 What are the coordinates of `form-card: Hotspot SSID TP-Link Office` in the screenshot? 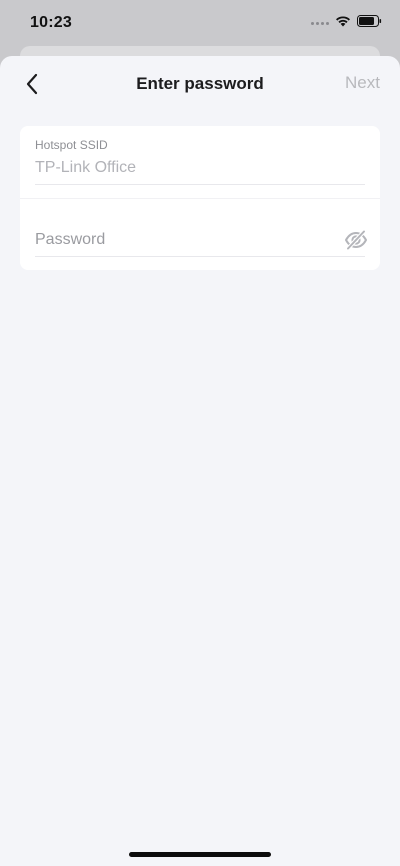 It's located at (200, 198).